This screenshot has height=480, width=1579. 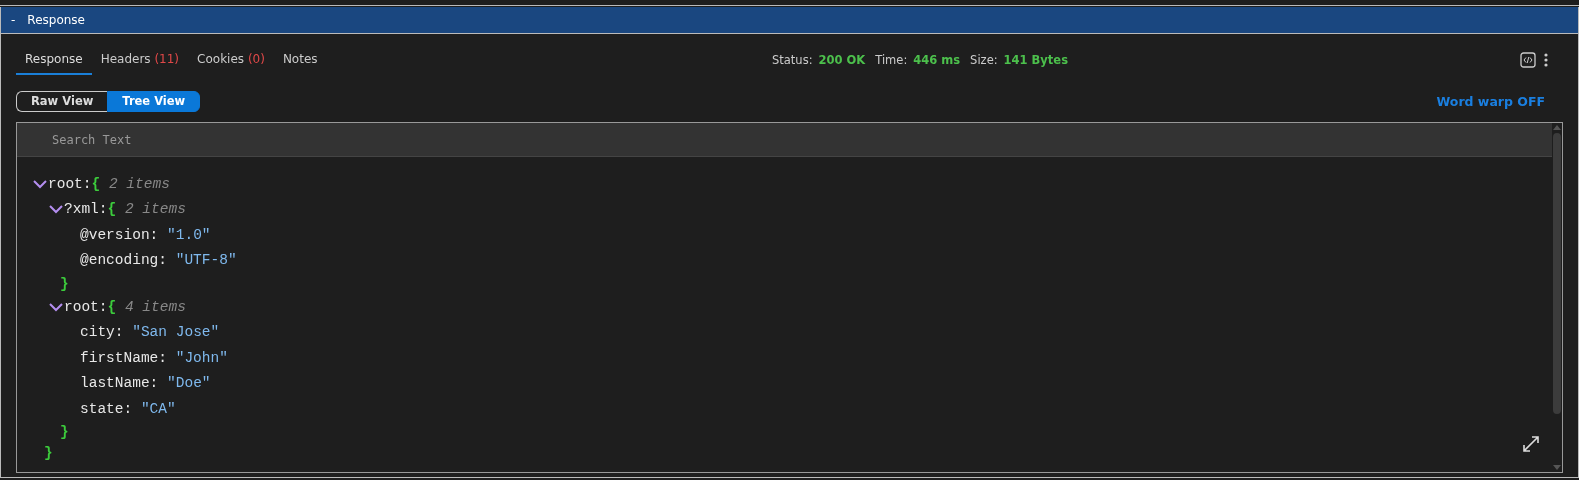 I want to click on tree-key: firstName:, so click(x=123, y=357).